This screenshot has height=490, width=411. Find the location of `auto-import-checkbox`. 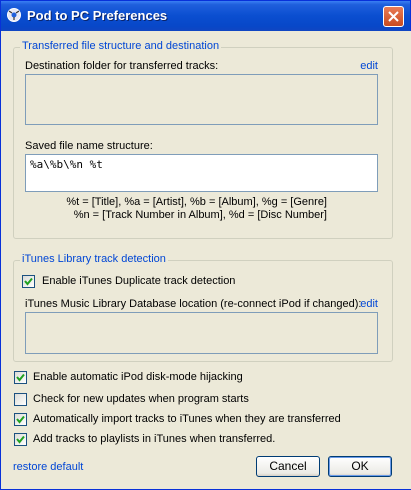

auto-import-checkbox is located at coordinates (20, 419).